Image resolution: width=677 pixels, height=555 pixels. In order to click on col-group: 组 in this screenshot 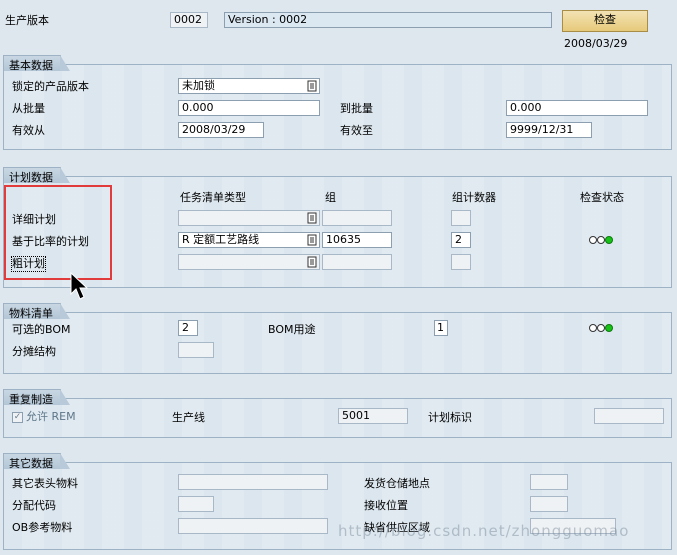, I will do `click(330, 197)`.